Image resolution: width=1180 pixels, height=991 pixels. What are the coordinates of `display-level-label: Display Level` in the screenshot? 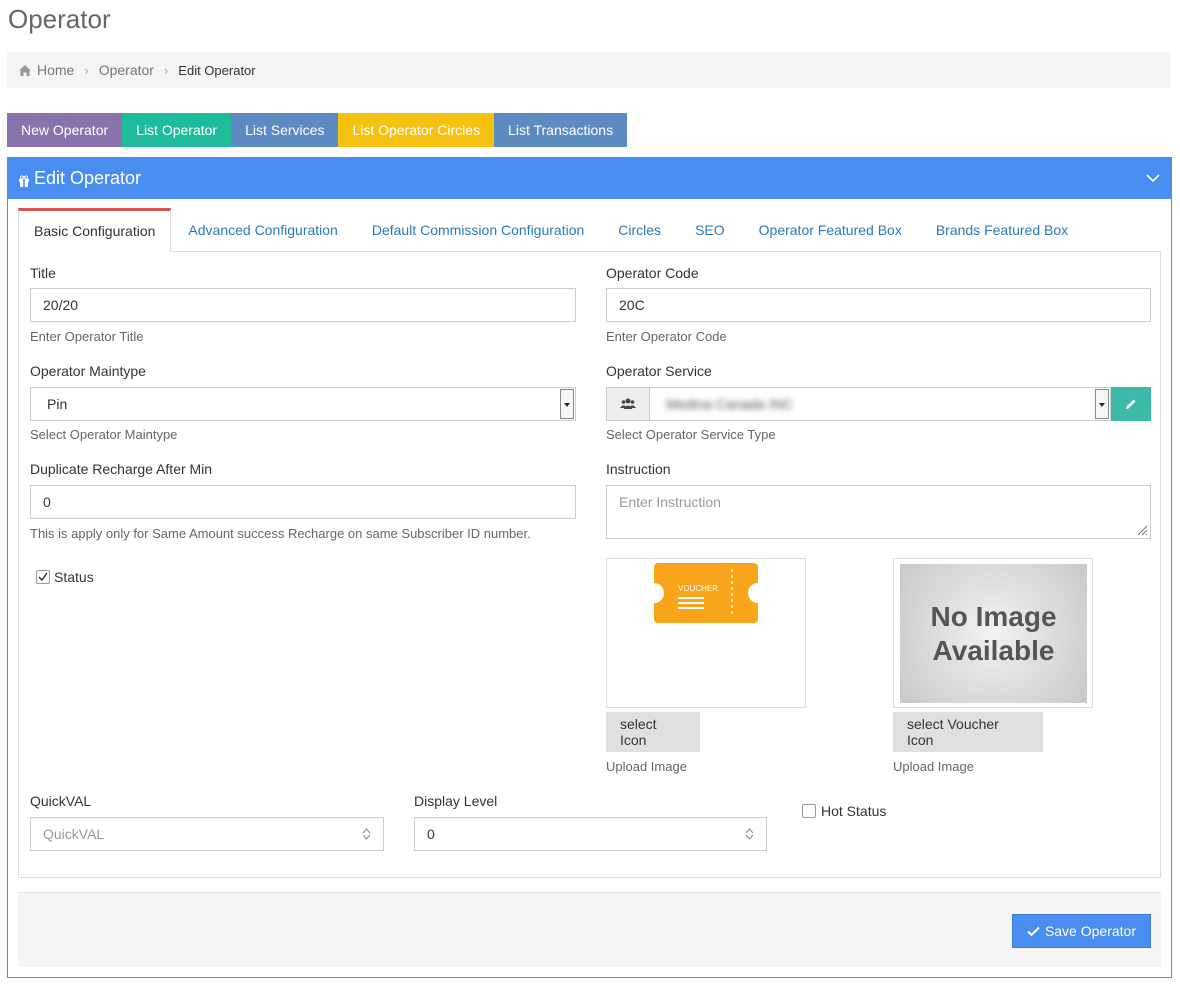 It's located at (456, 801).